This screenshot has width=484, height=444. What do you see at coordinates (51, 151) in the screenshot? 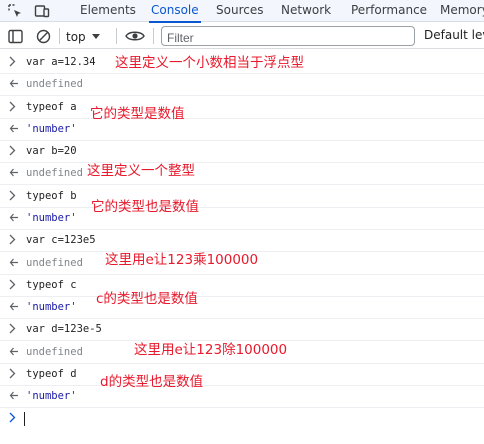
I see `console-code: var b=20` at bounding box center [51, 151].